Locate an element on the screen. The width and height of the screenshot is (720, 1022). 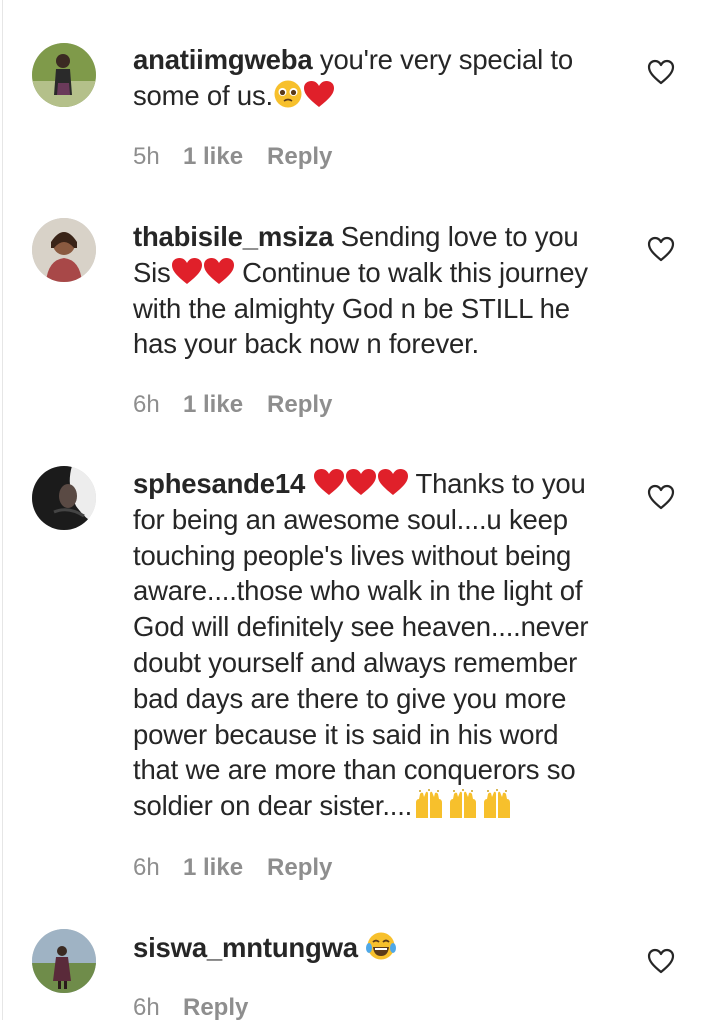
username: thabisile_msiza is located at coordinates (233, 236).